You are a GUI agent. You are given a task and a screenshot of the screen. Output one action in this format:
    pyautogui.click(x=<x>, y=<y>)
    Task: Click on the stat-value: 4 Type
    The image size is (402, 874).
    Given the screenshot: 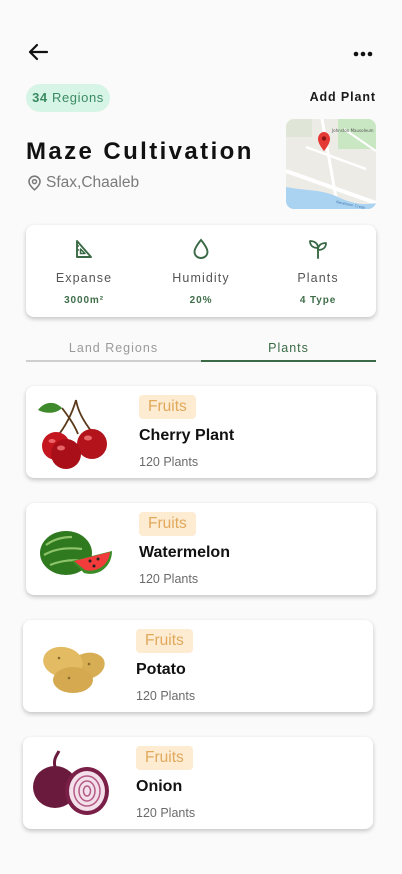 What is the action you would take?
    pyautogui.click(x=318, y=300)
    